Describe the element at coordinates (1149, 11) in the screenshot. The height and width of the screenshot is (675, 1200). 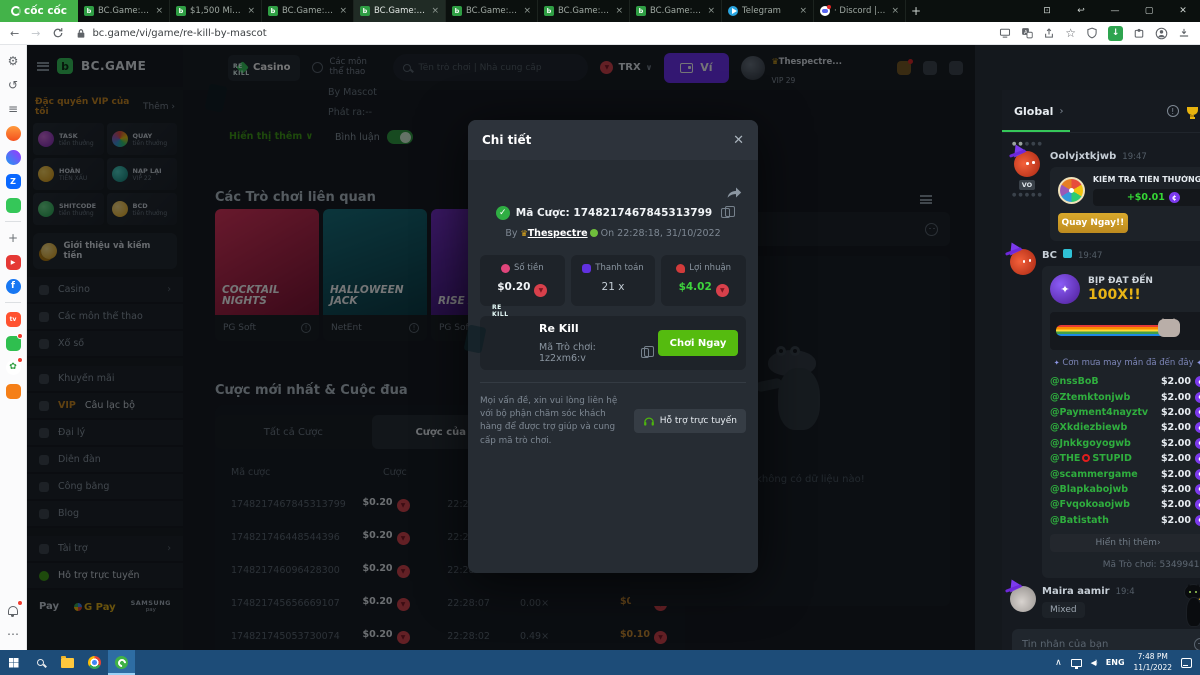
I see `maximize-button: ▢` at that location.